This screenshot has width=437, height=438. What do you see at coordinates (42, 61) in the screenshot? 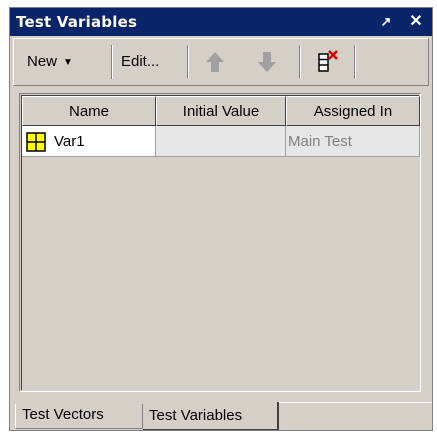
I see `new-button-label: New` at bounding box center [42, 61].